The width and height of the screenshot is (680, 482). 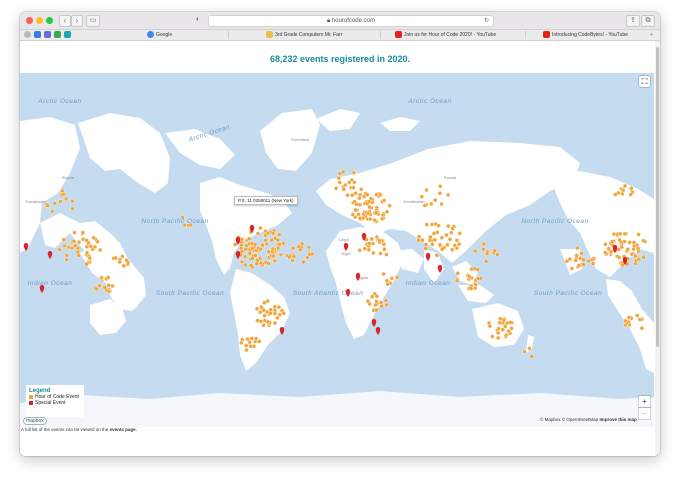 I want to click on scrollbar-thumb, so click(x=657, y=197).